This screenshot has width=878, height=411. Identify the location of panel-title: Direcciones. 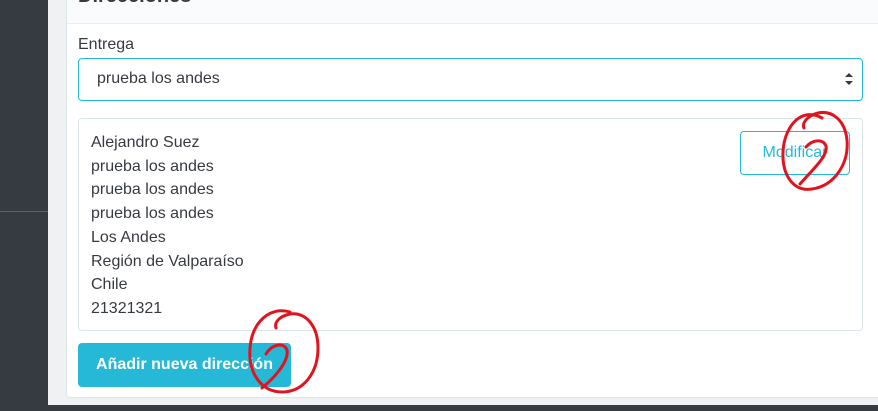
(134, 4).